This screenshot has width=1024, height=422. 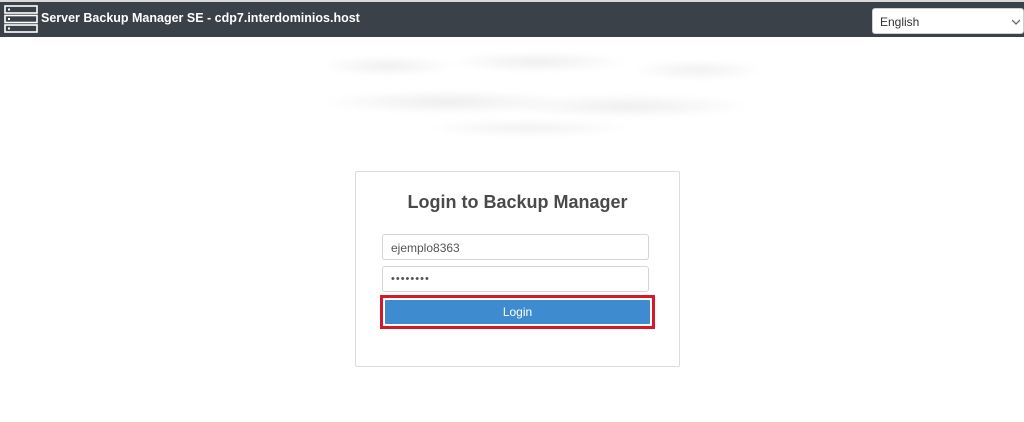 What do you see at coordinates (517, 202) in the screenshot?
I see `login-heading: Login to Backup Manager` at bounding box center [517, 202].